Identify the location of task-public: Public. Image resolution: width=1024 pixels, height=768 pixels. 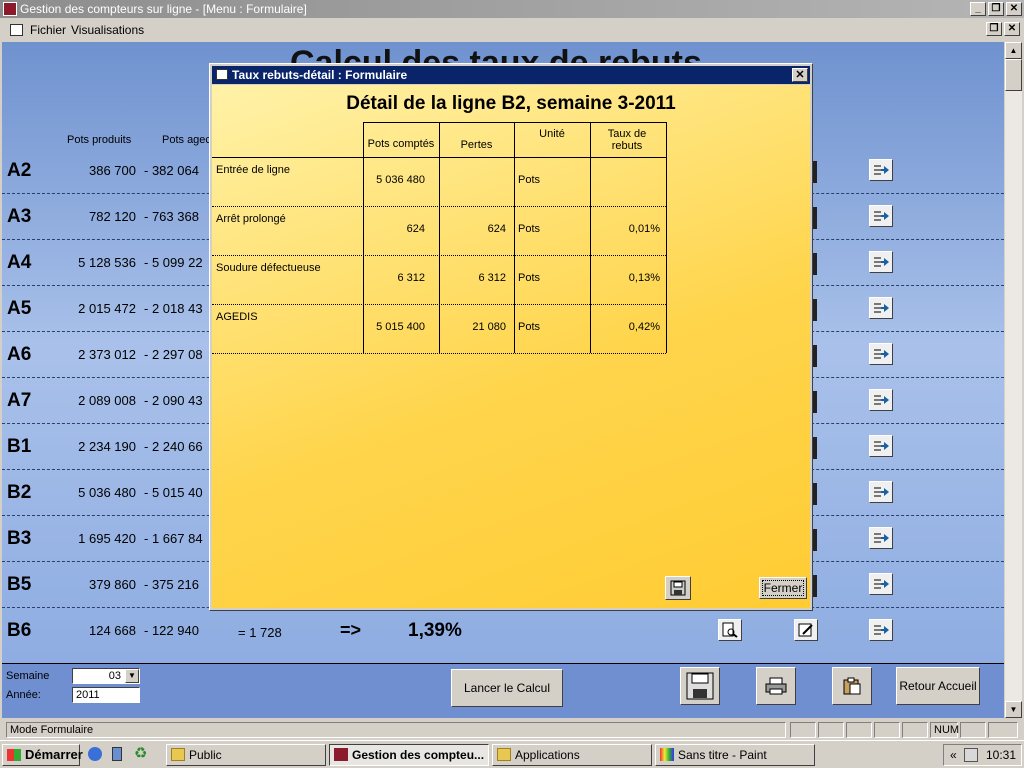
(246, 755).